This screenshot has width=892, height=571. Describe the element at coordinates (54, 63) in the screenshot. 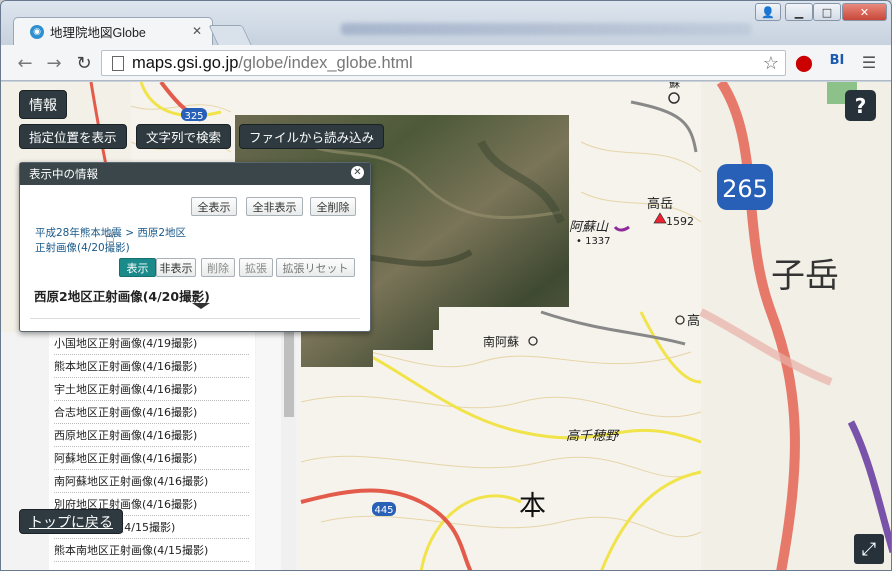

I see `forward-arrow-icon: →` at that location.